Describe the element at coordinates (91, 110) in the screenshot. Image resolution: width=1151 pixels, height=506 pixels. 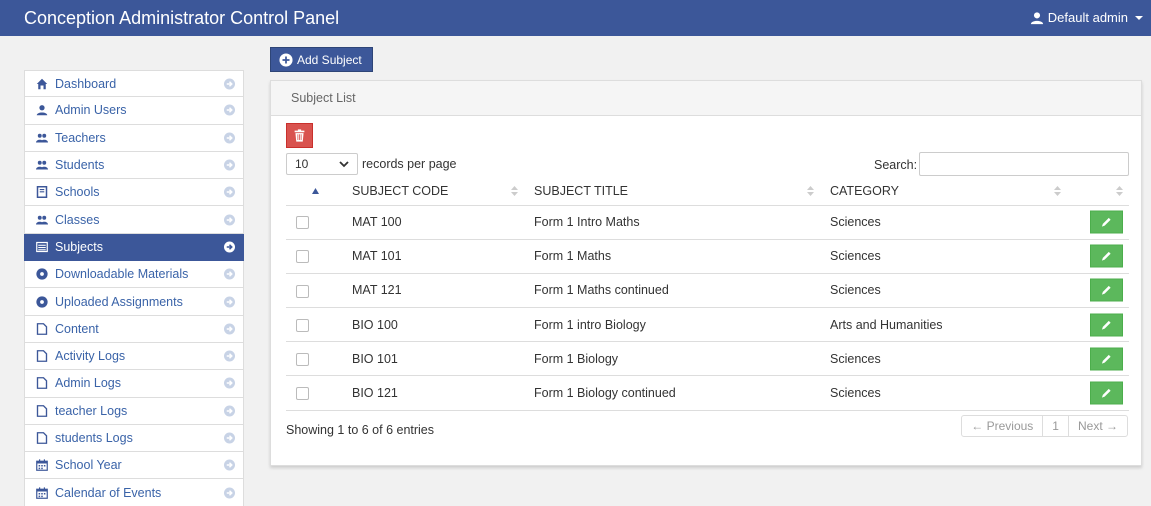
I see `sidebar-item-label: Admin Users` at that location.